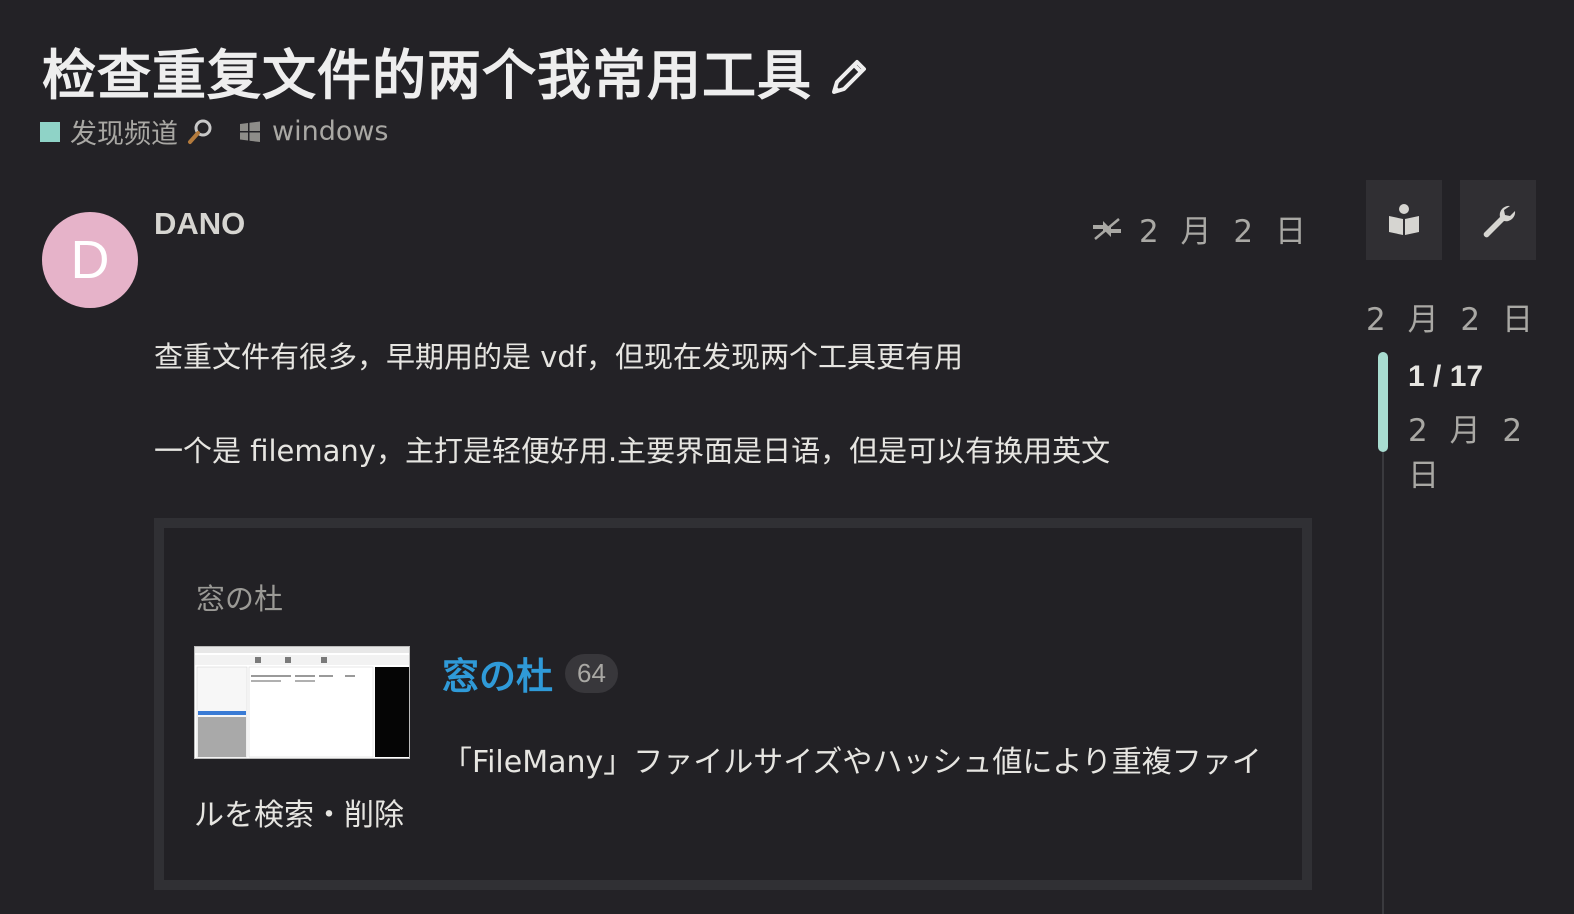  I want to click on onebox-source: 窓の杜, so click(733, 597).